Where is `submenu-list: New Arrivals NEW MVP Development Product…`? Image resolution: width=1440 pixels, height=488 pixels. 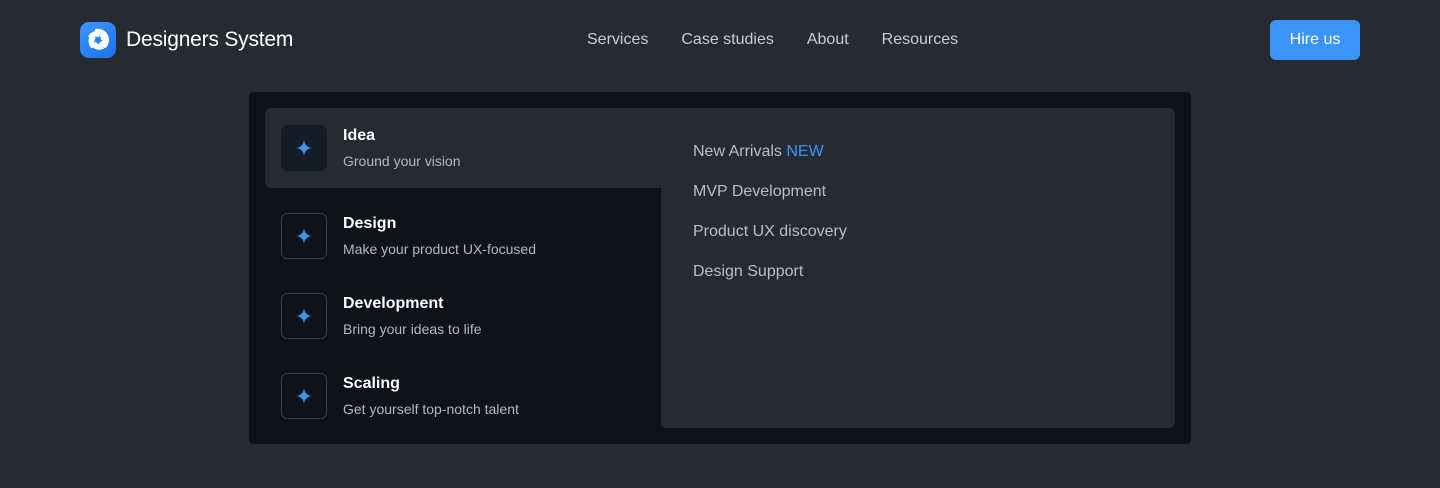
submenu-list: New Arrivals NEW MVP Development Product… is located at coordinates (770, 222).